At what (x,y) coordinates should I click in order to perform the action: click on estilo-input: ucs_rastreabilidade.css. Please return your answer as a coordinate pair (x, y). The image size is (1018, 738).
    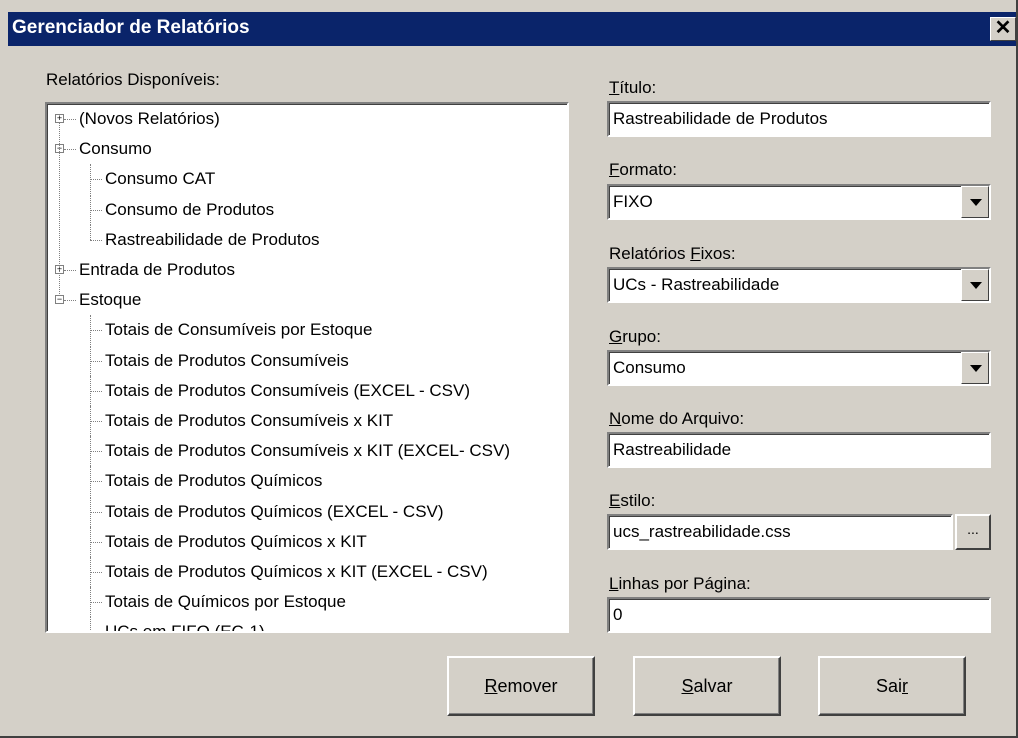
    Looking at the image, I should click on (780, 532).